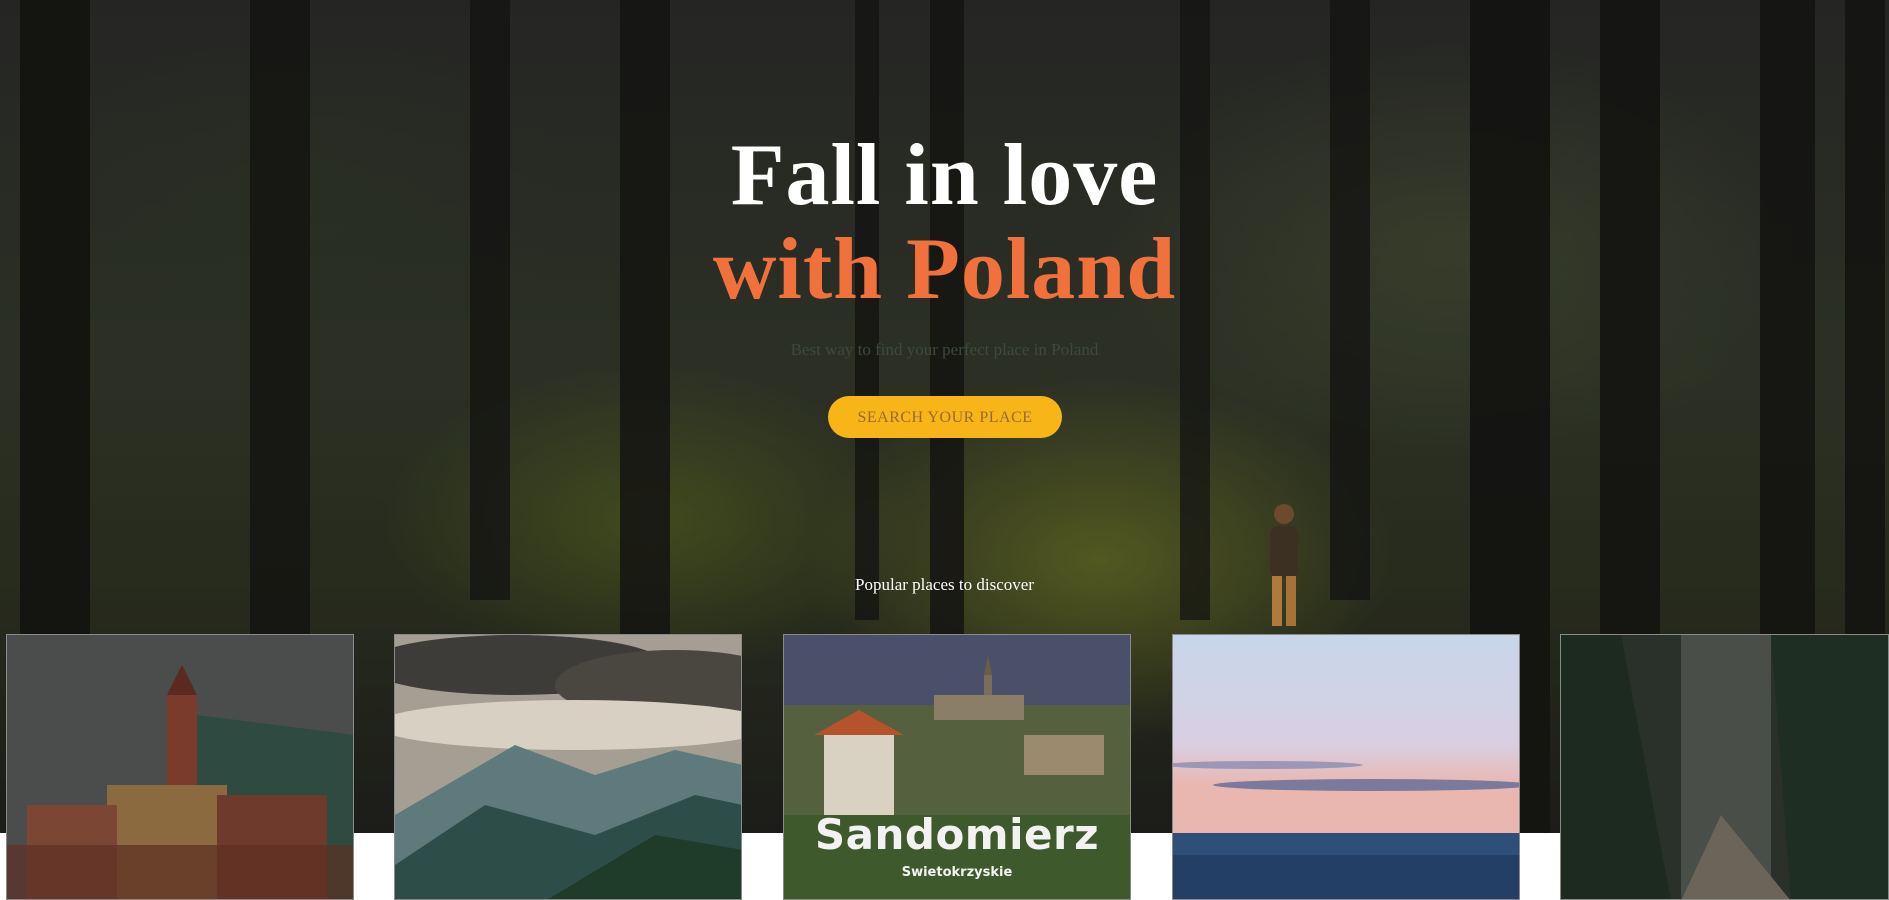 Image resolution: width=1889 pixels, height=900 pixels. What do you see at coordinates (957, 834) in the screenshot?
I see `place-card-title: Sandomierz` at bounding box center [957, 834].